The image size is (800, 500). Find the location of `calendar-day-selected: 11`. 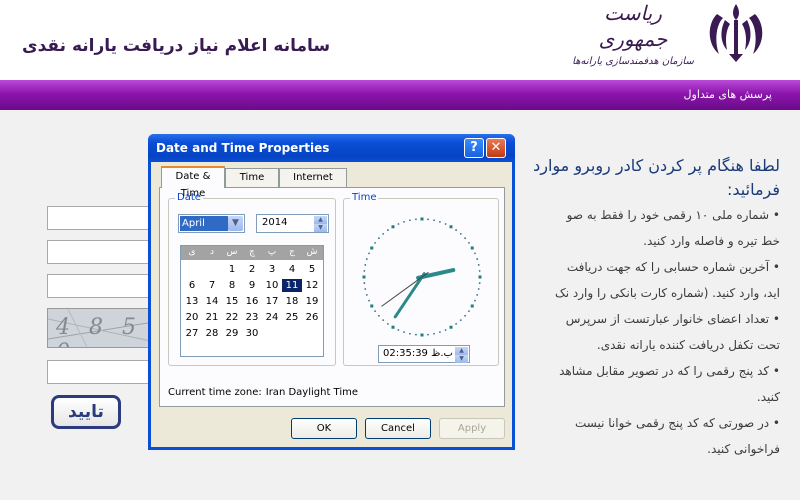

calendar-day-selected: 11 is located at coordinates (292, 285).